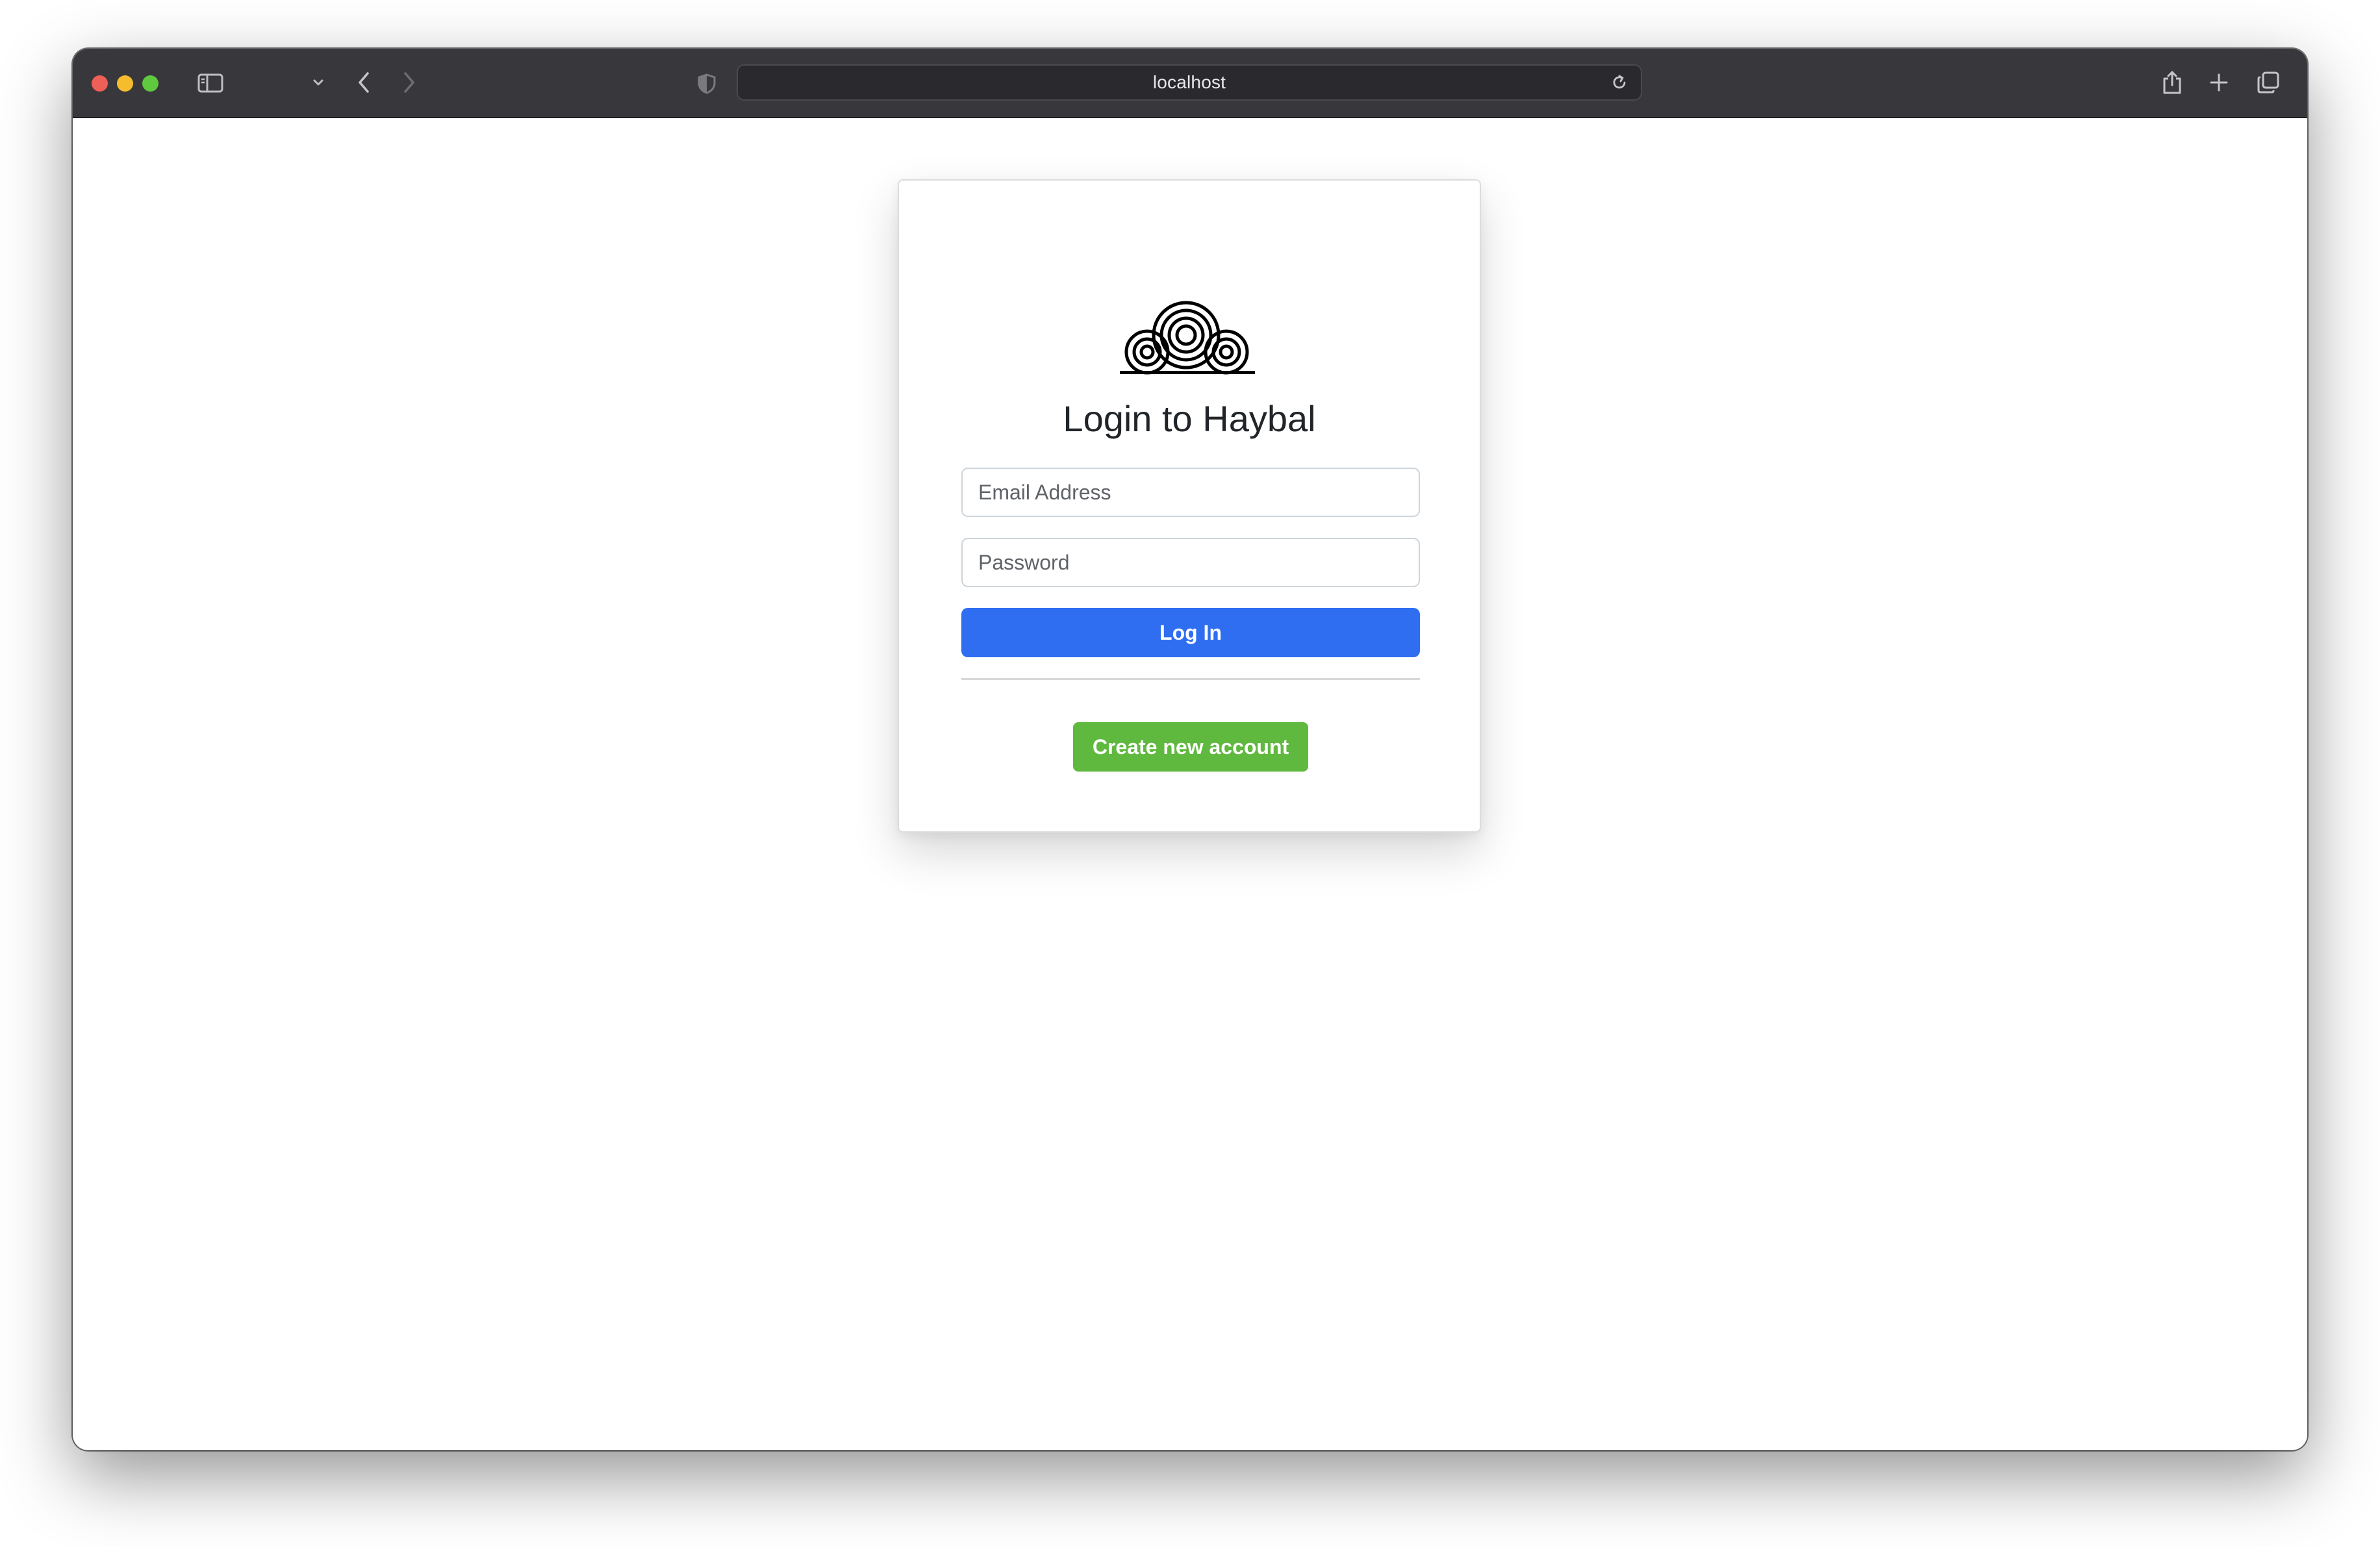  I want to click on page-title: Login to Haybal, so click(1189, 419).